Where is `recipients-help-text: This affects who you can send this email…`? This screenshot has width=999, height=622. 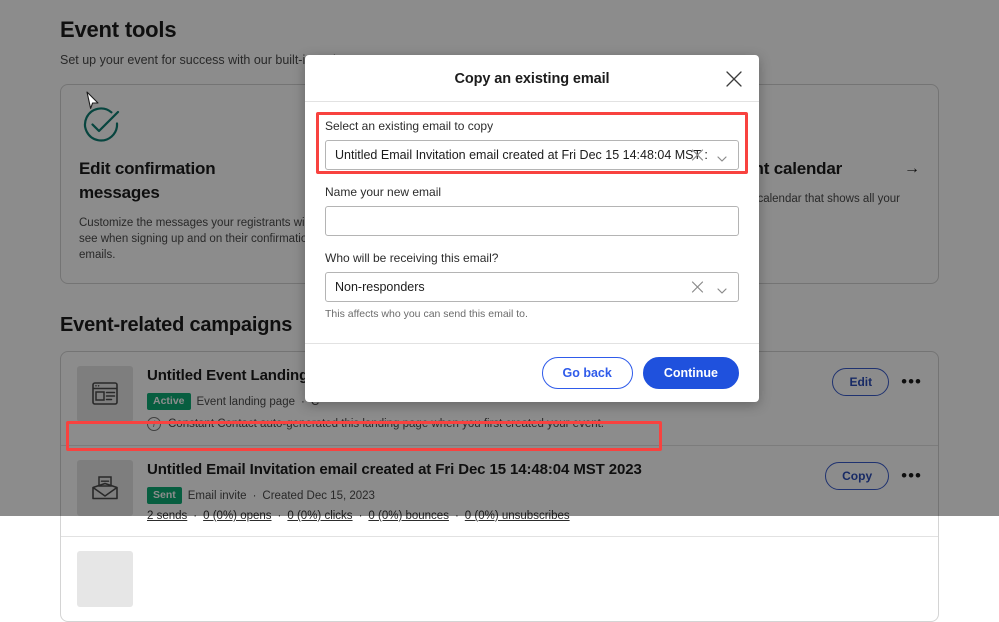 recipients-help-text: This affects who you can send this email… is located at coordinates (426, 314).